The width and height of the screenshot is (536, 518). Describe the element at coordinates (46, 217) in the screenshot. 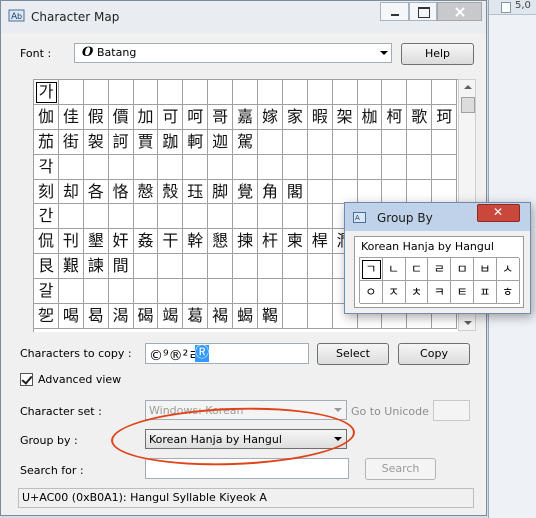

I see `character-cell: 간` at that location.